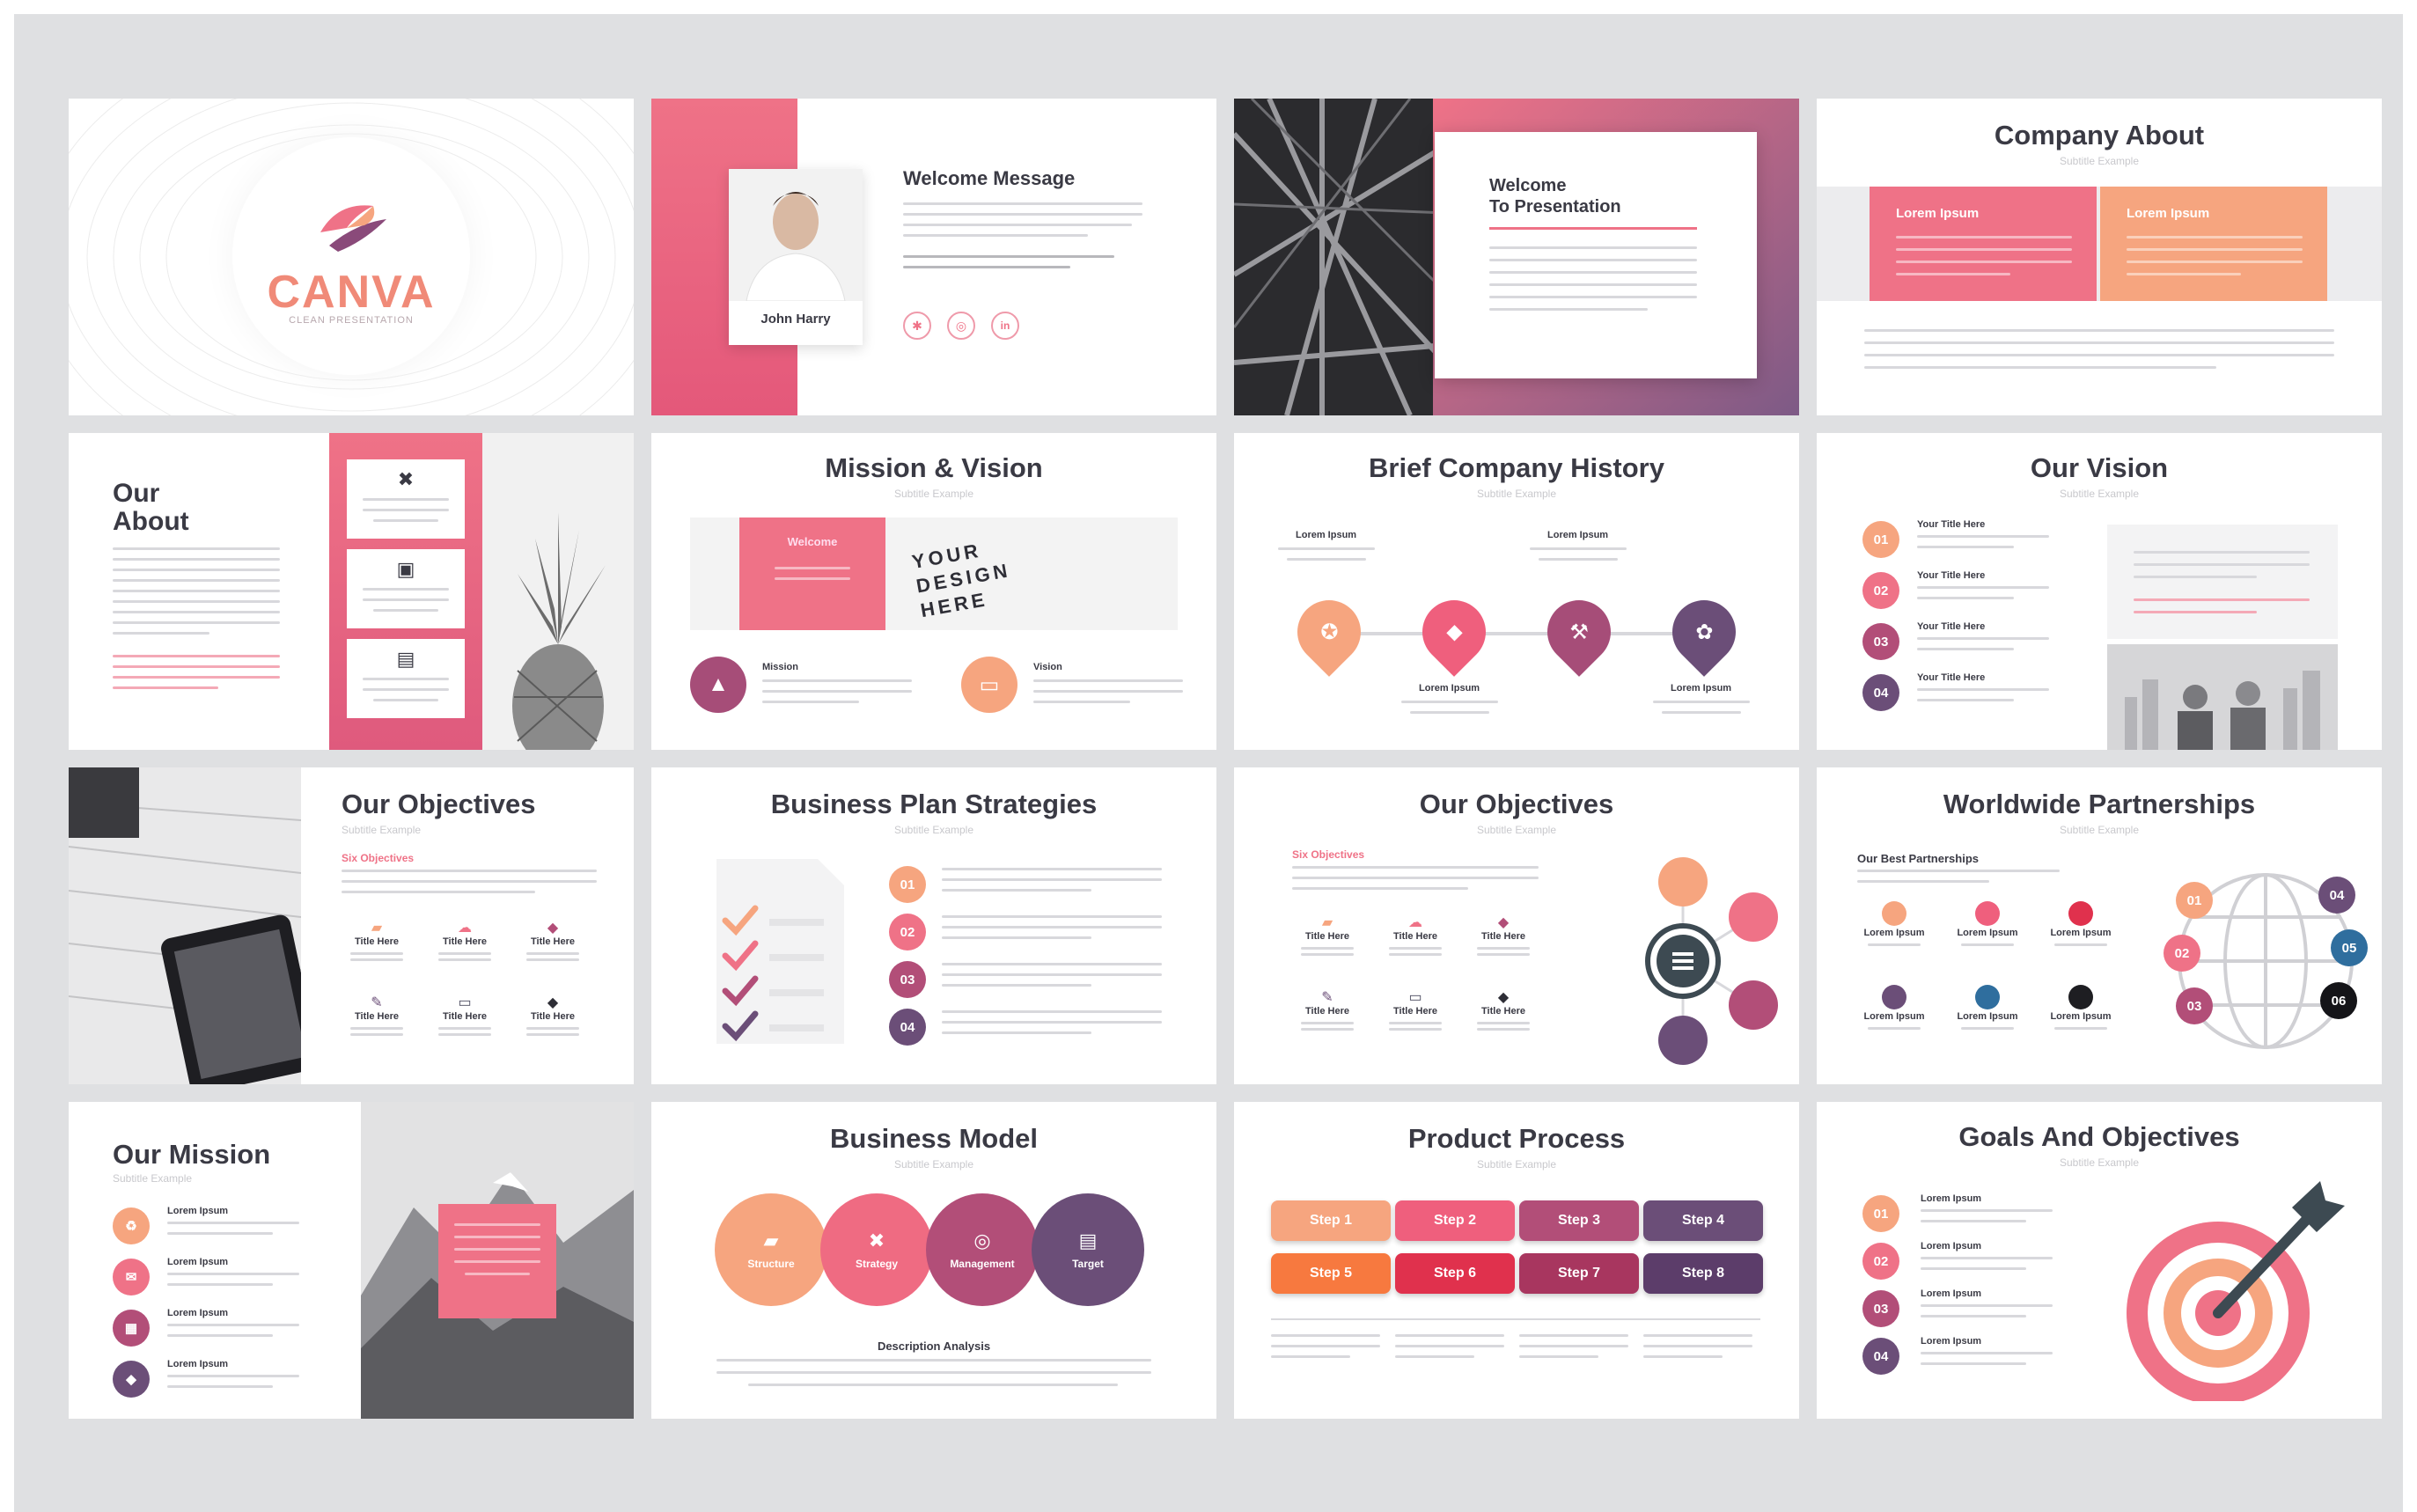 The width and height of the screenshot is (2417, 1512). I want to click on target-icon: ◎, so click(982, 1240).